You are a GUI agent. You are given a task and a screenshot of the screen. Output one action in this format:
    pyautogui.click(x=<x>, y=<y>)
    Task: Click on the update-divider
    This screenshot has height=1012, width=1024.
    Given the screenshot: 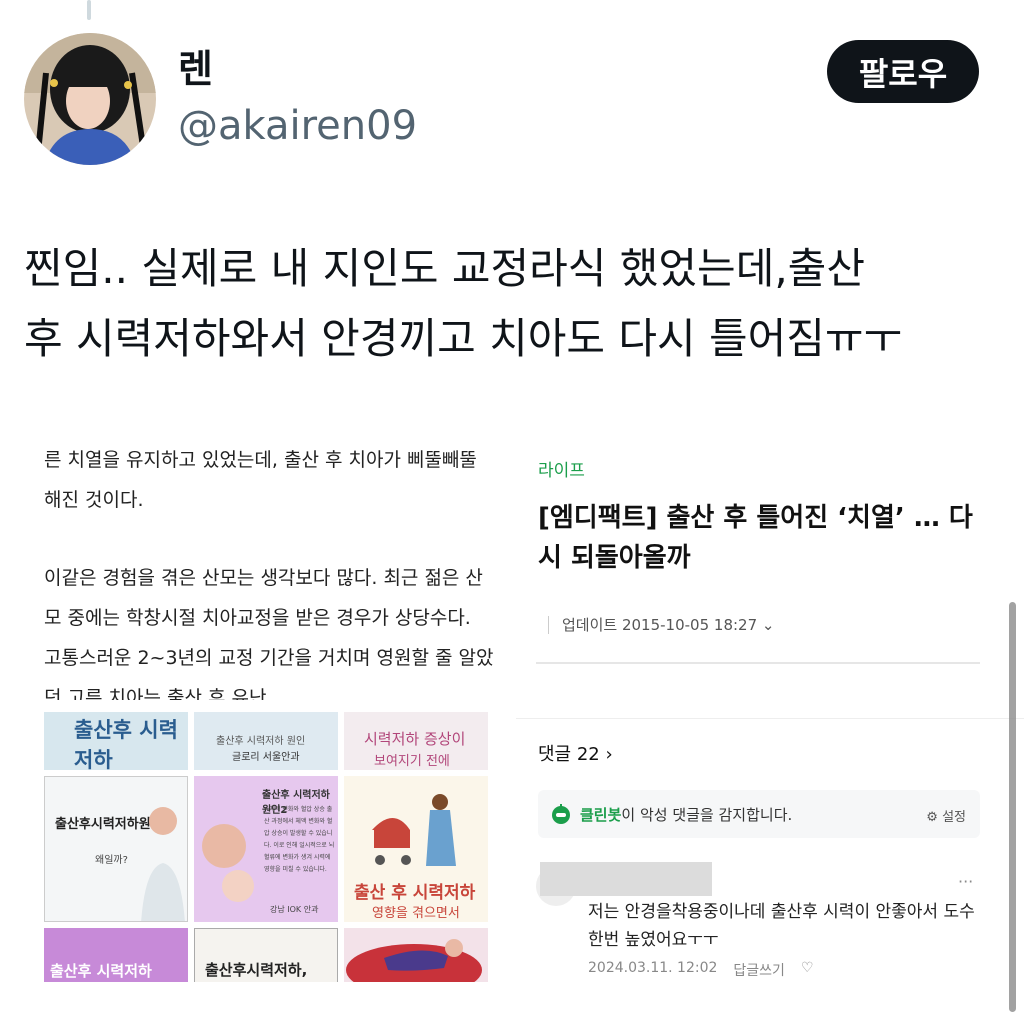 What is the action you would take?
    pyautogui.click(x=548, y=625)
    